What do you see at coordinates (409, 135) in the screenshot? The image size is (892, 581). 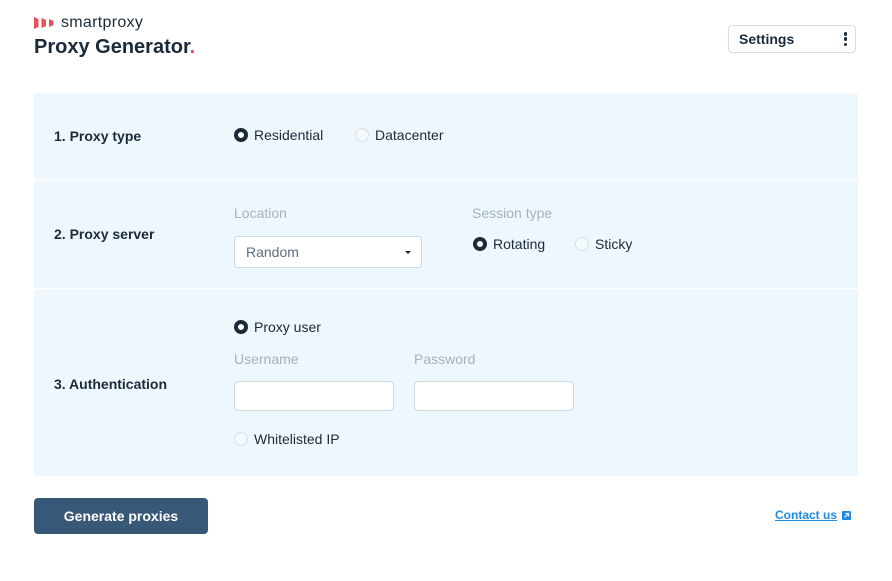 I see `radio-datacenter-label: Datacenter` at bounding box center [409, 135].